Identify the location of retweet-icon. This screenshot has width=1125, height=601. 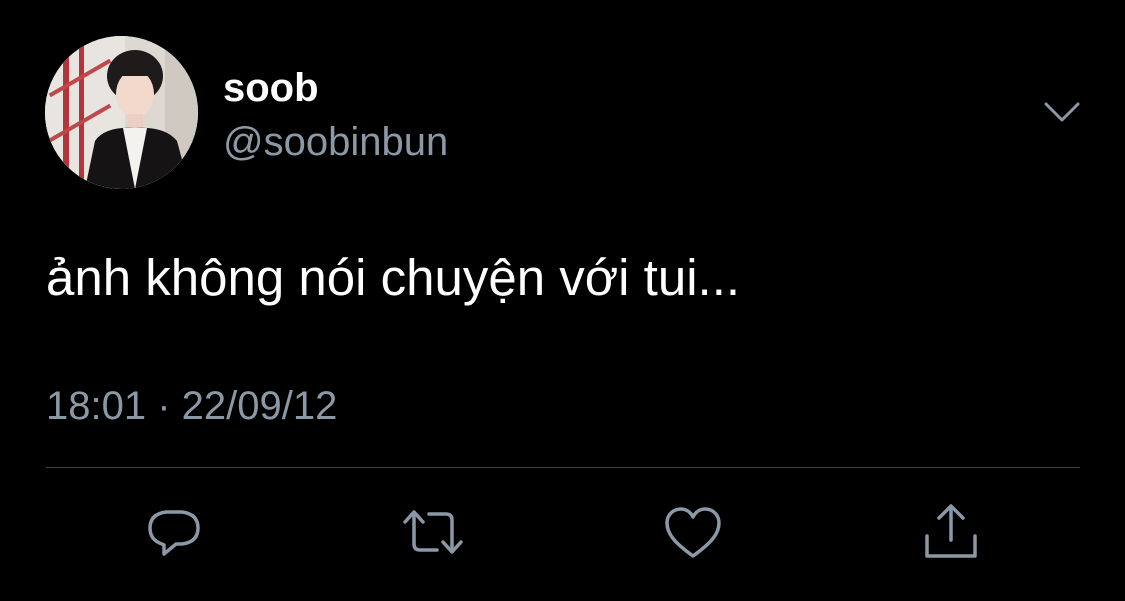
(433, 532).